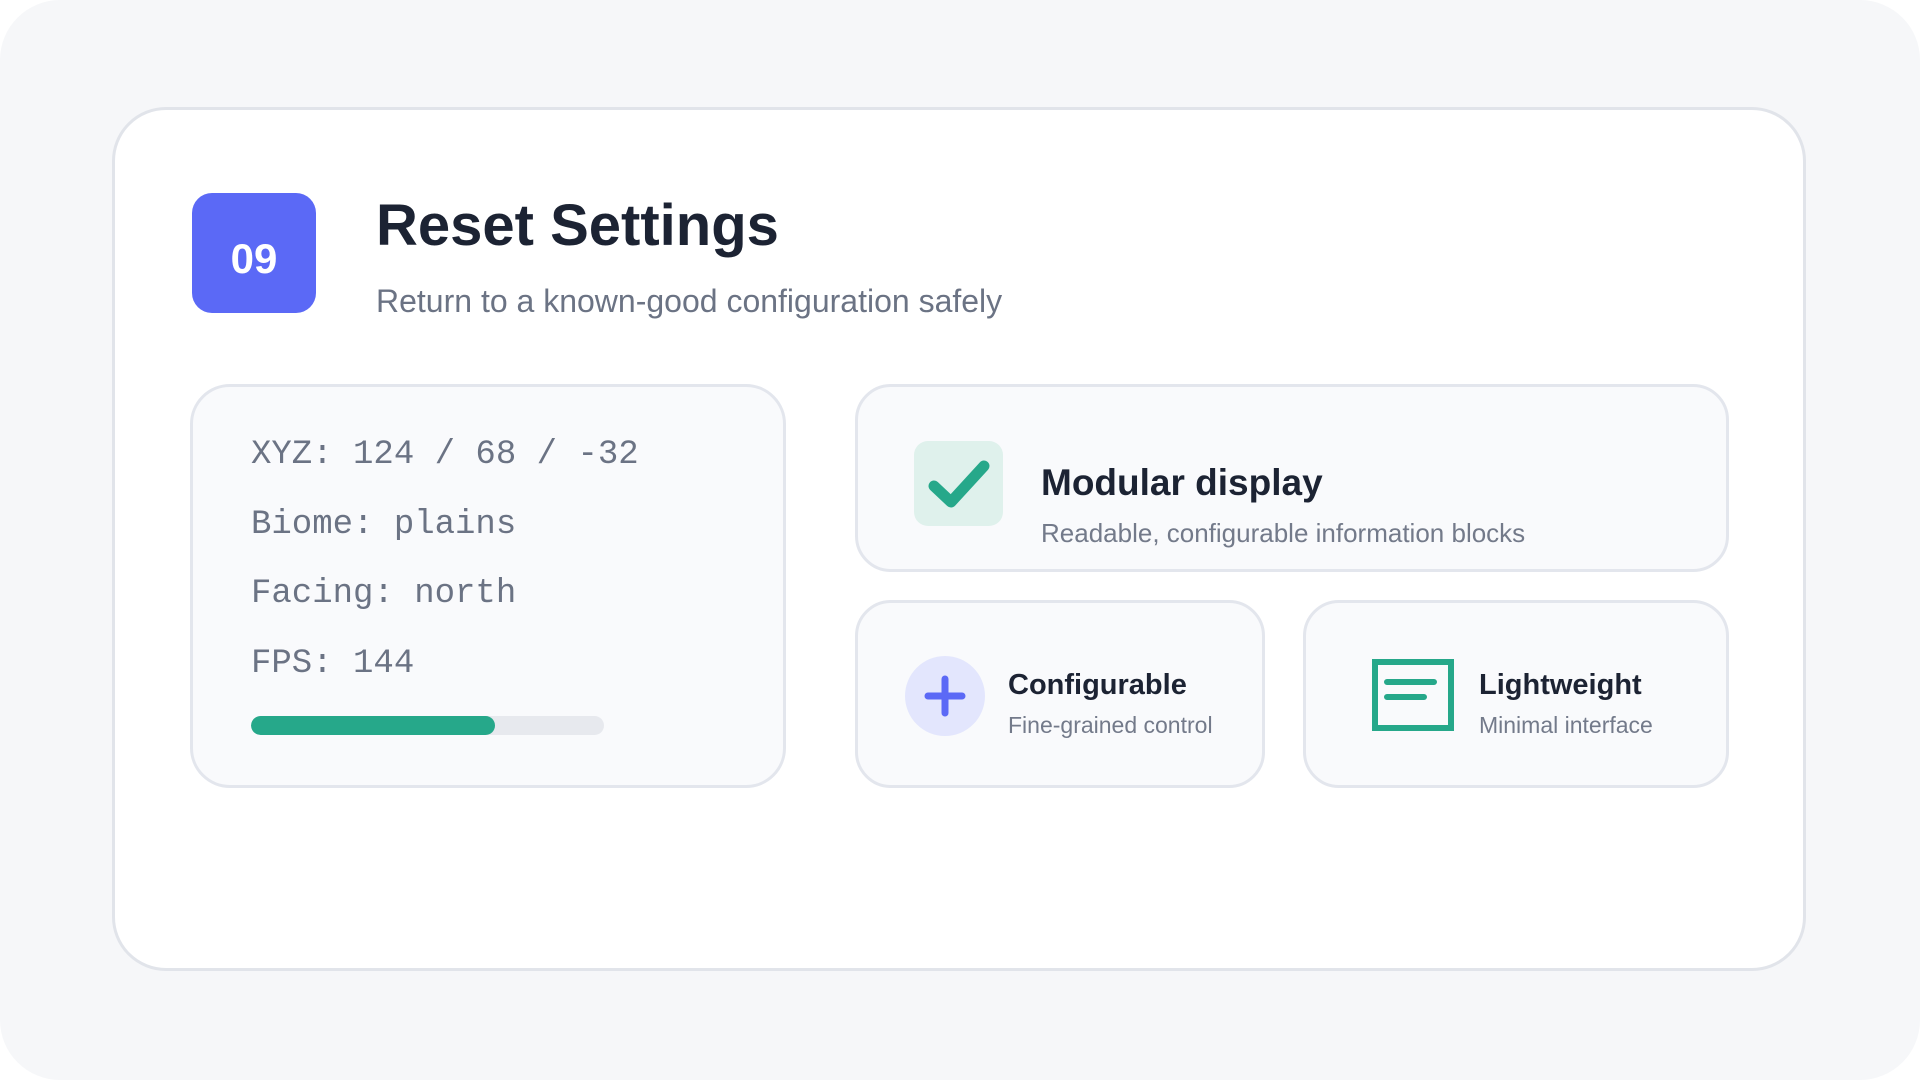  I want to click on page-title: Reset Settings, so click(577, 225).